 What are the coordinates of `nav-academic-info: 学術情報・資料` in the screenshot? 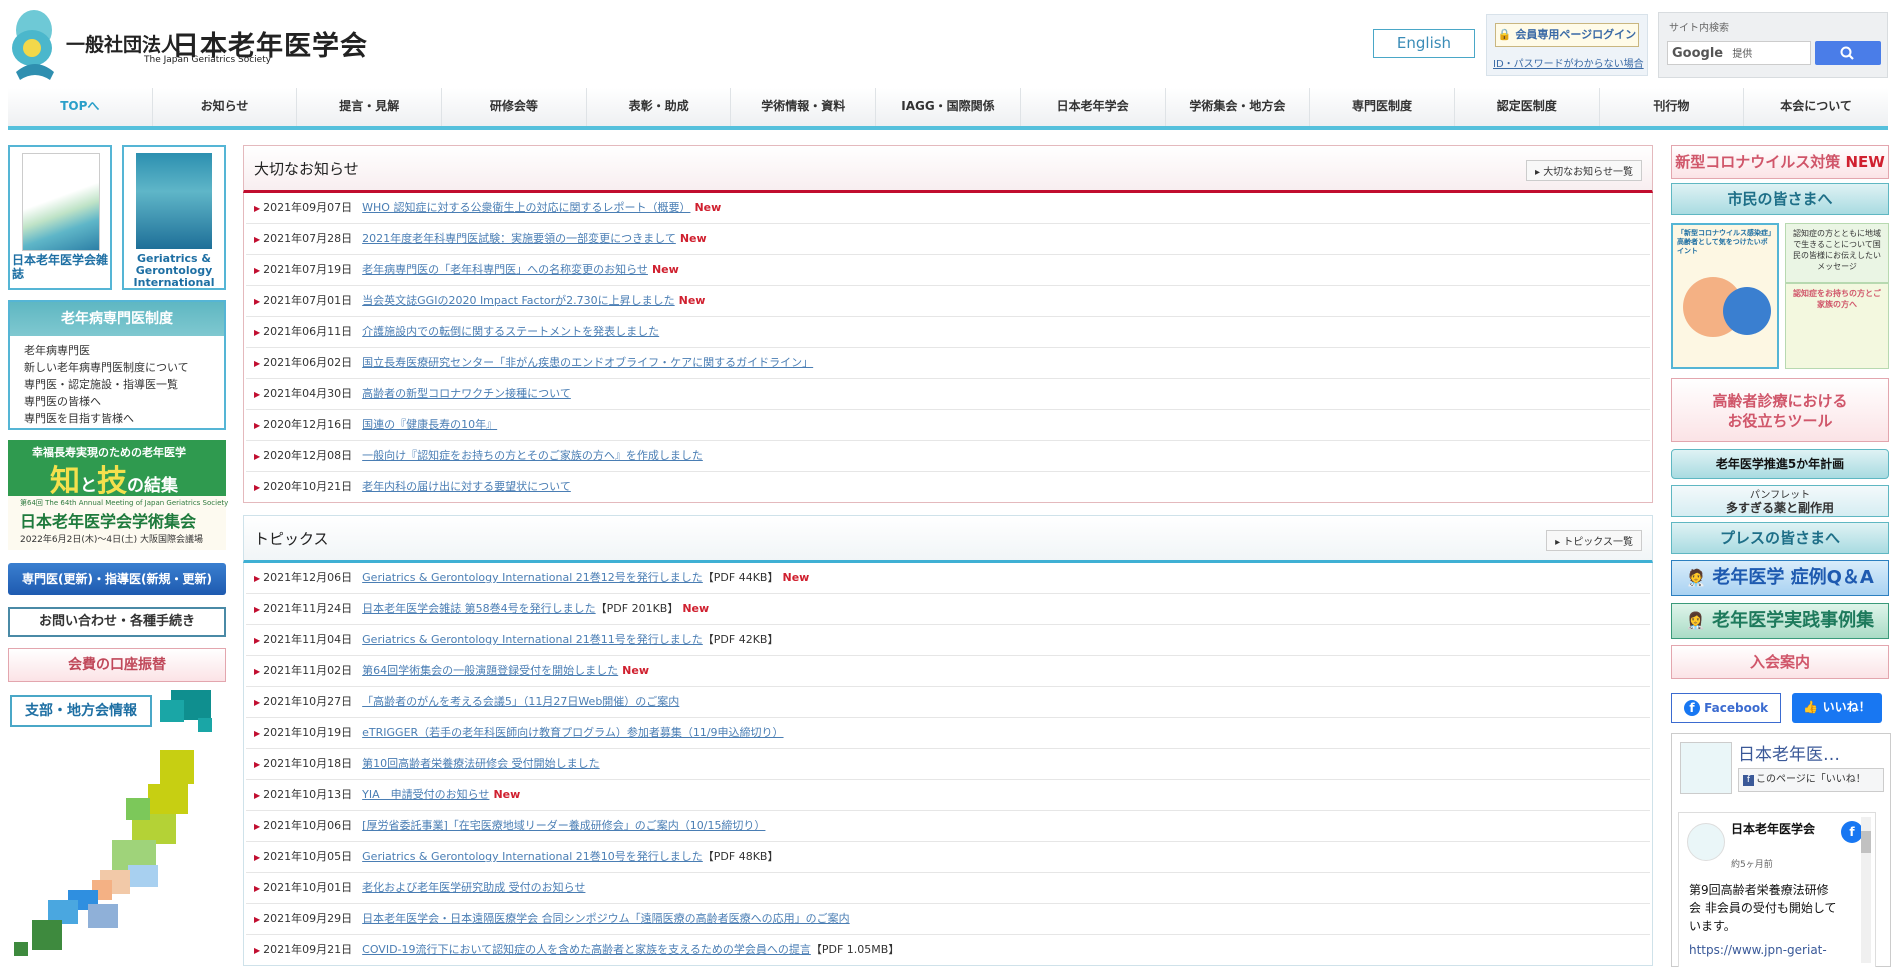 It's located at (804, 107).